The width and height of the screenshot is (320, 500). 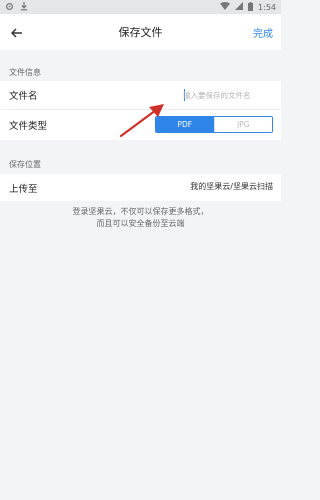 I want to click on status-right: 1:54, so click(x=248, y=7).